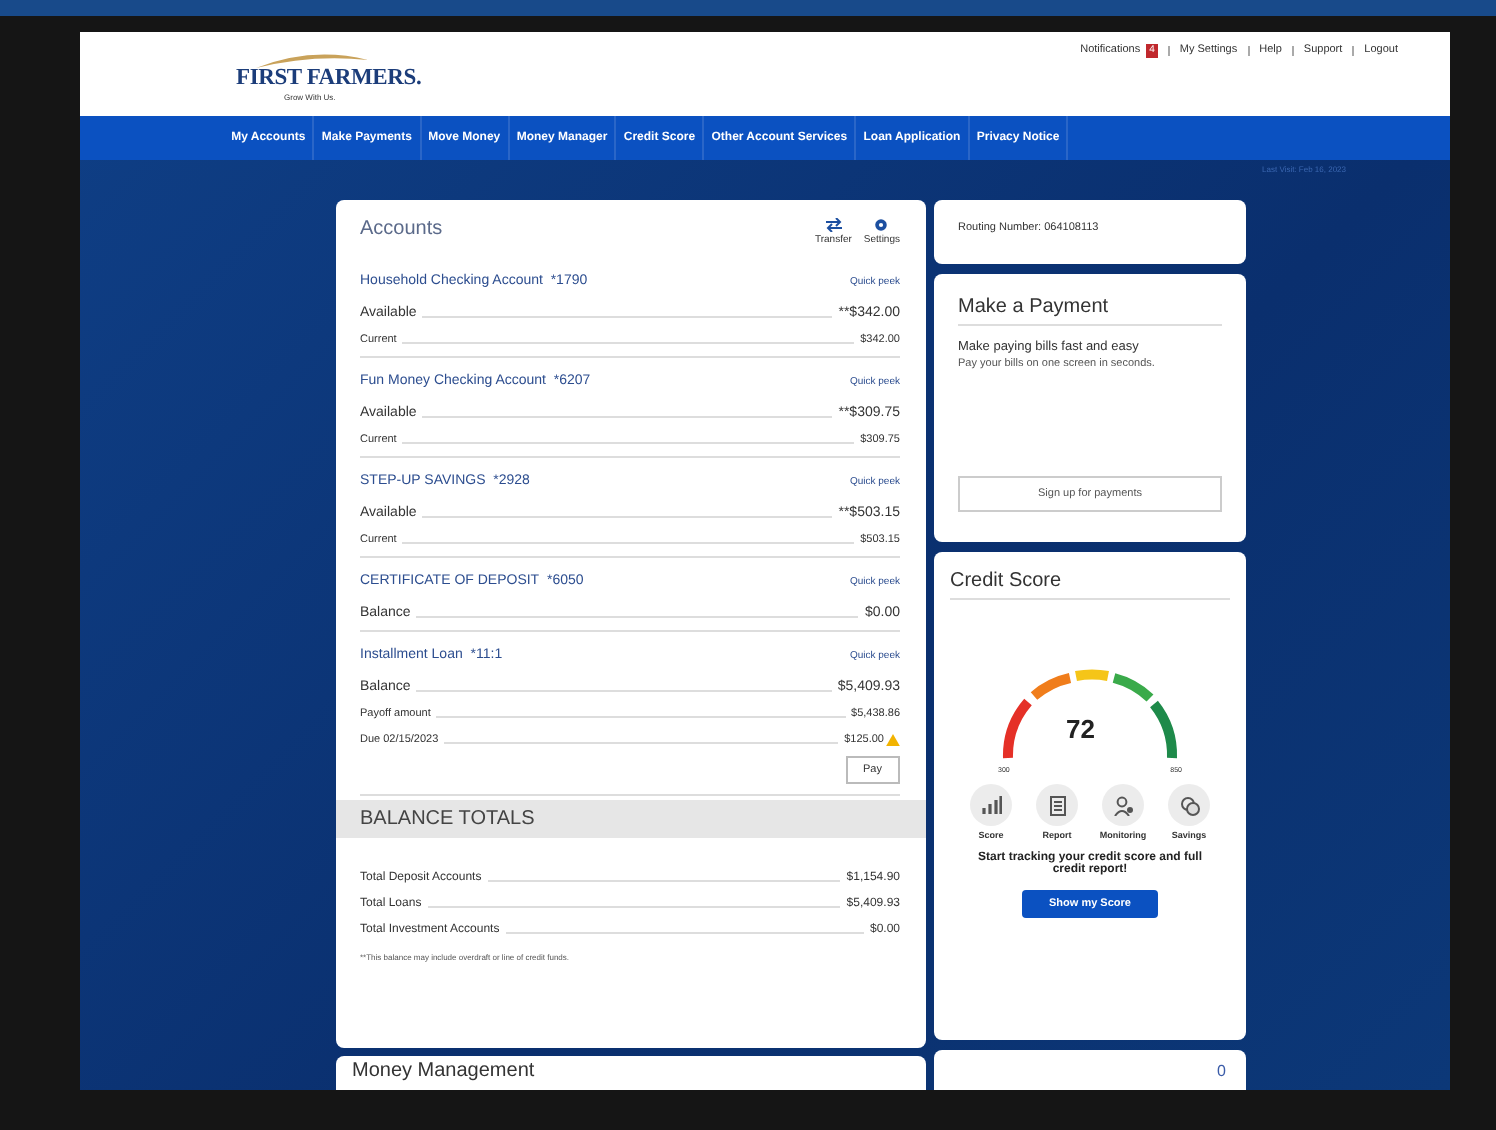 The height and width of the screenshot is (1130, 1496). I want to click on document-icon, so click(1057, 805).